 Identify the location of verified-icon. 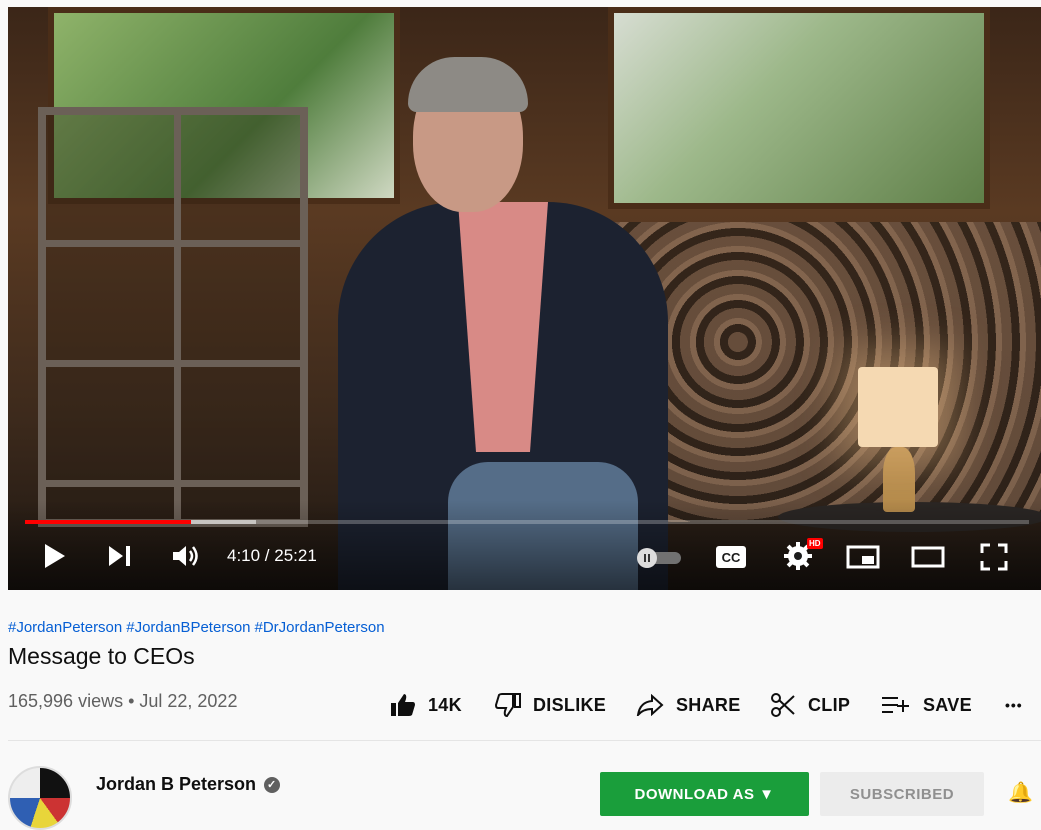
(272, 784).